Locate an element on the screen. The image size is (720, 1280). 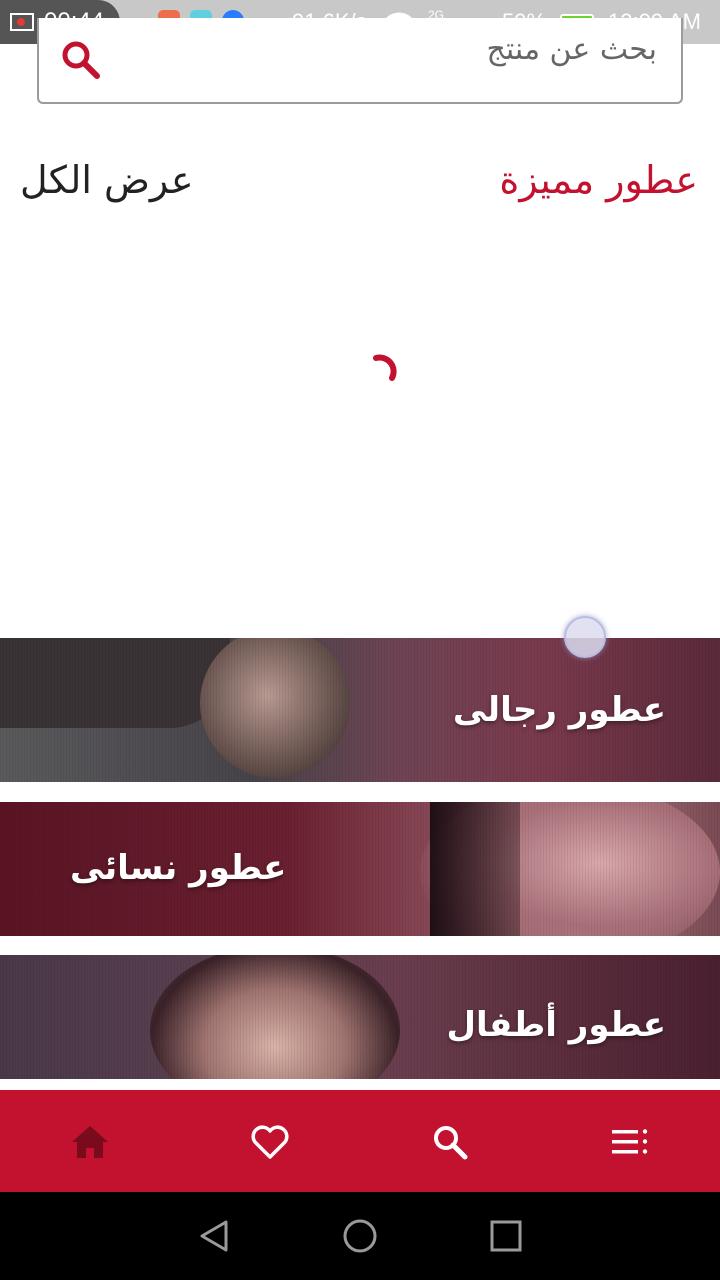
category-label-men: عطور رجالى is located at coordinates (559, 710).